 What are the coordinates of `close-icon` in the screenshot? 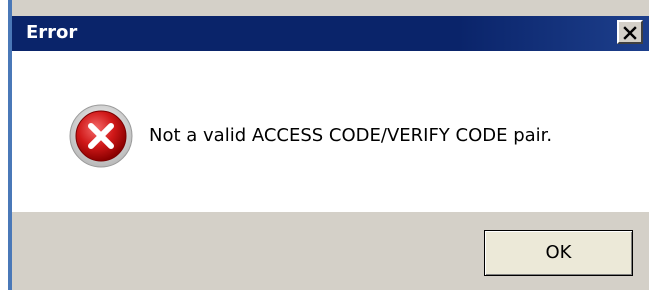 It's located at (630, 33).